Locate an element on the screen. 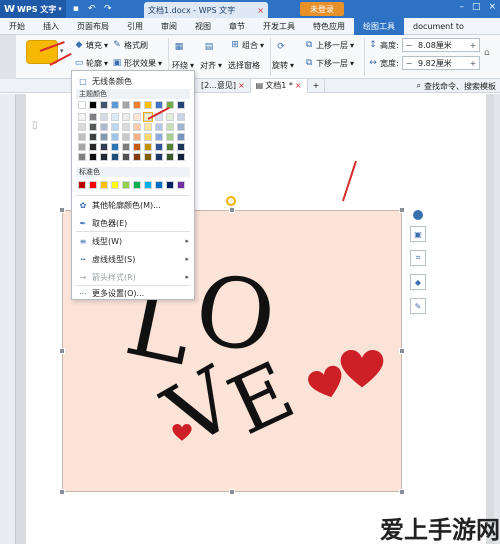  image-layout-icon: ▣ is located at coordinates (418, 234).